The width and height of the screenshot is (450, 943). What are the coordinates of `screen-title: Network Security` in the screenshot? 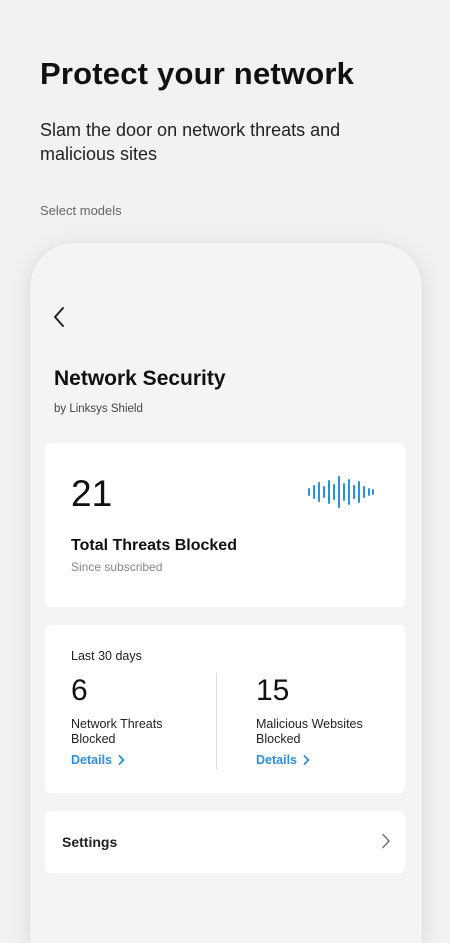 It's located at (140, 378).